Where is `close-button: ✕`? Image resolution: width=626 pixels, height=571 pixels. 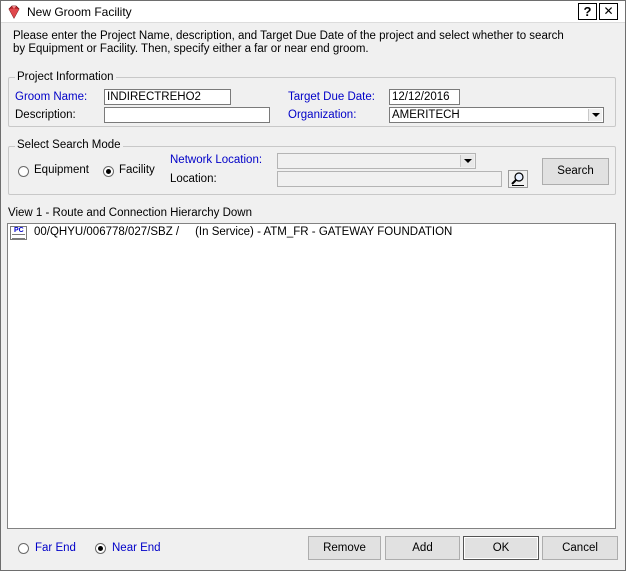 close-button: ✕ is located at coordinates (608, 11).